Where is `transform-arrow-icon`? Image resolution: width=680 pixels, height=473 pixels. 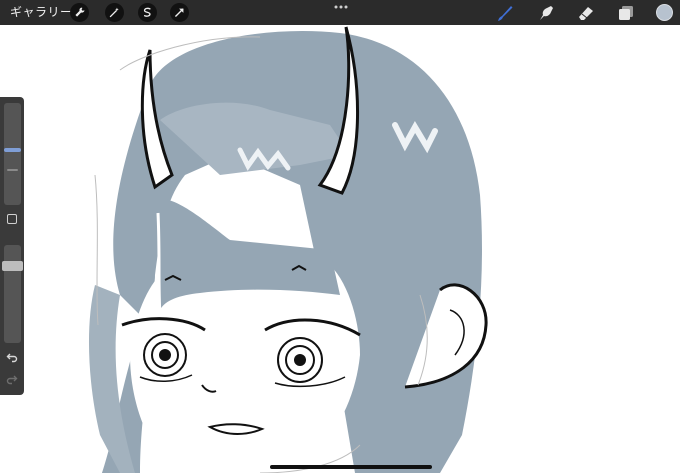
transform-arrow-icon is located at coordinates (179, 12).